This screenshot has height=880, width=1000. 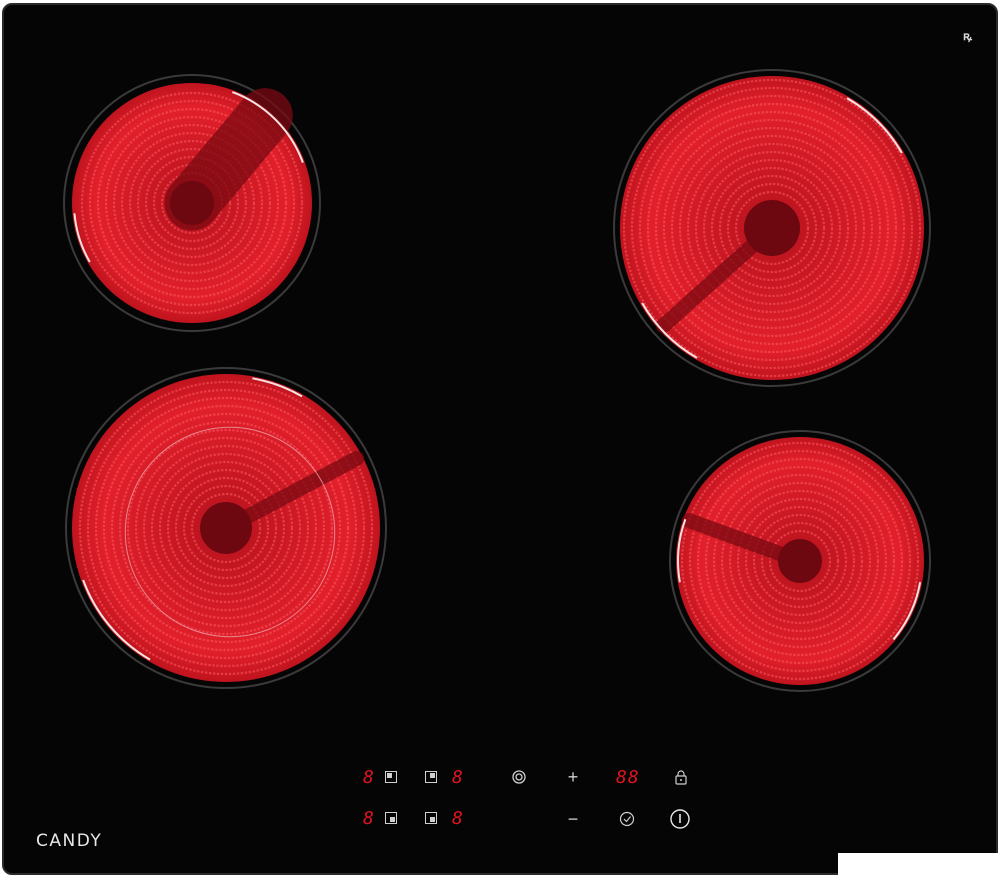 What do you see at coordinates (628, 777) in the screenshot?
I see `timer-display: 88` at bounding box center [628, 777].